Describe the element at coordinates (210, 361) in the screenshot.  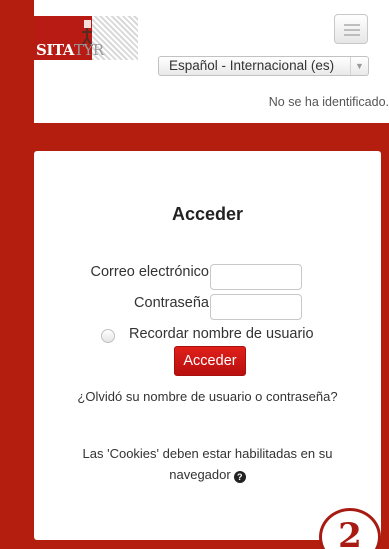
I see `login-button: Acceder` at that location.